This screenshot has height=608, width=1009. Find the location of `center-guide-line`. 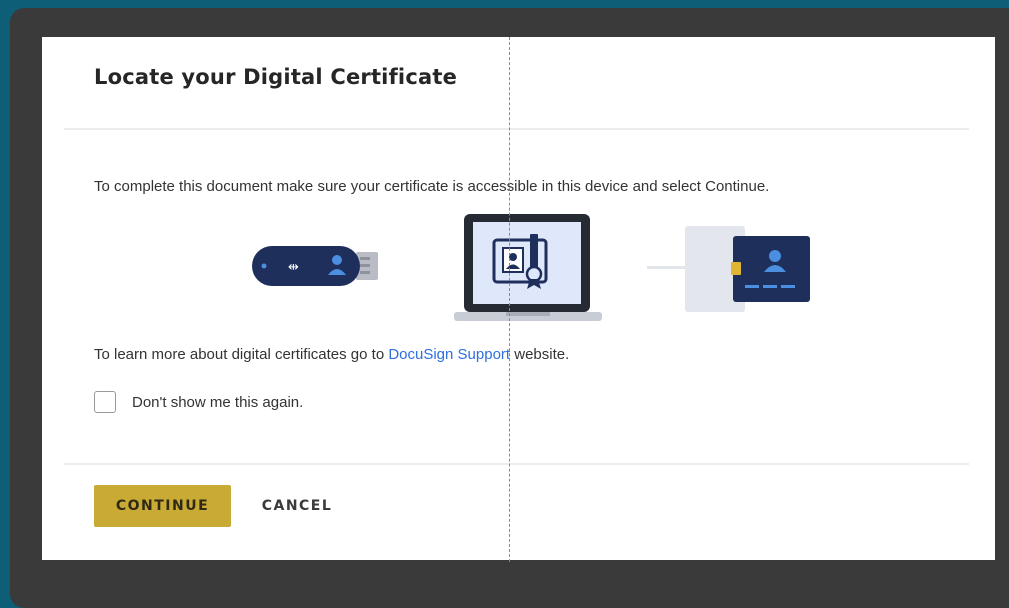

center-guide-line is located at coordinates (509, 299).